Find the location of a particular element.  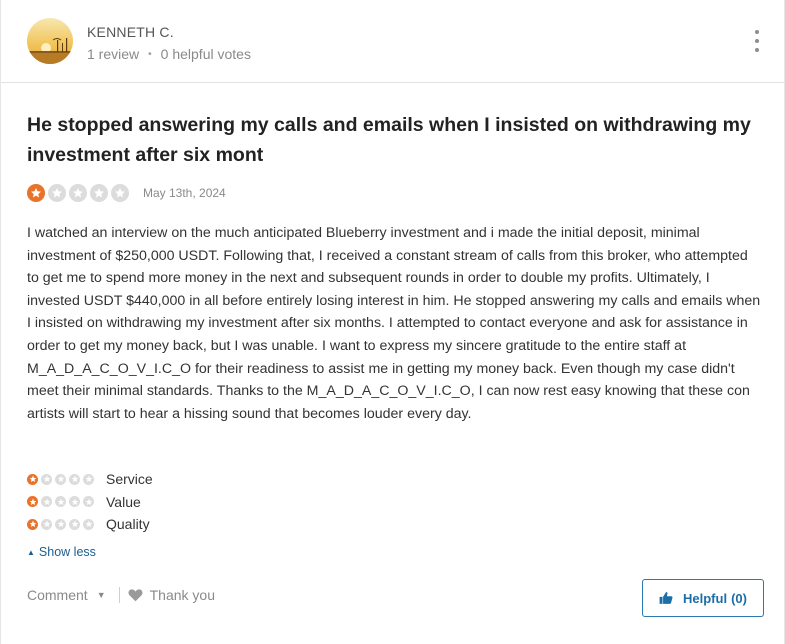

sub-rating-value: Value is located at coordinates (90, 502).